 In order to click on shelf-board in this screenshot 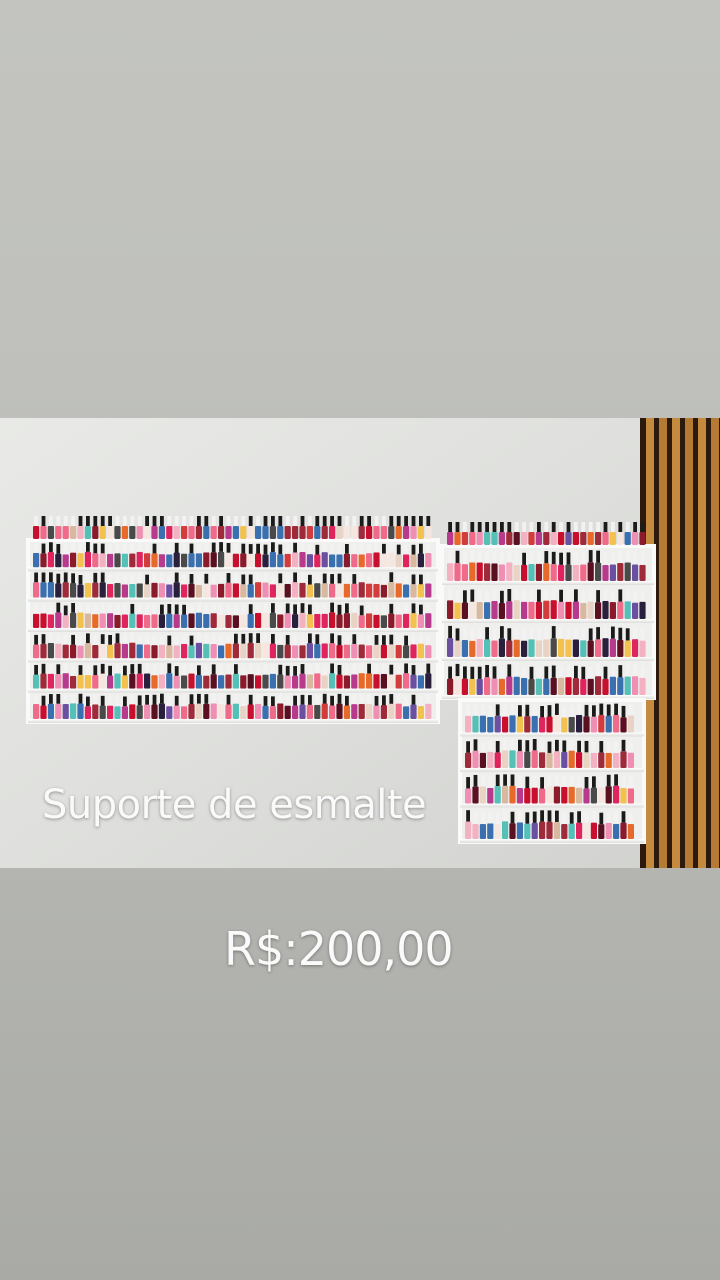, I will do `click(548, 659)`.